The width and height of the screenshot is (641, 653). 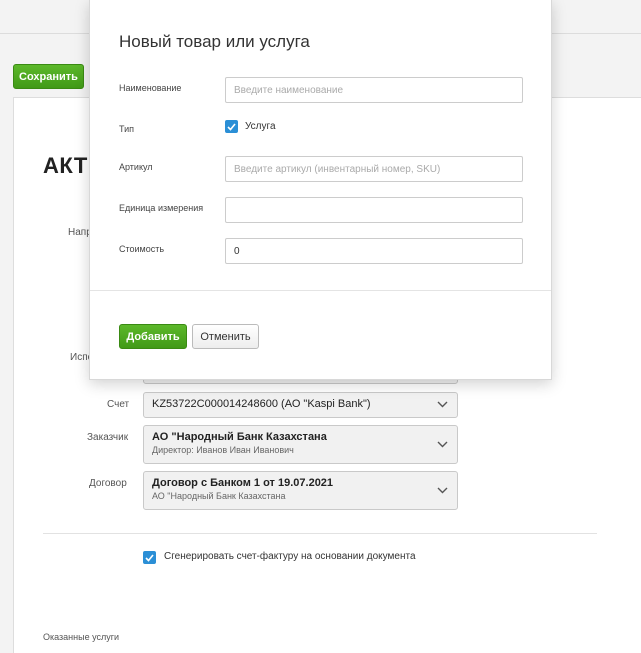 What do you see at coordinates (219, 496) in the screenshot?
I see `contract-counterparty: АО "Народный Банк Казахстана` at bounding box center [219, 496].